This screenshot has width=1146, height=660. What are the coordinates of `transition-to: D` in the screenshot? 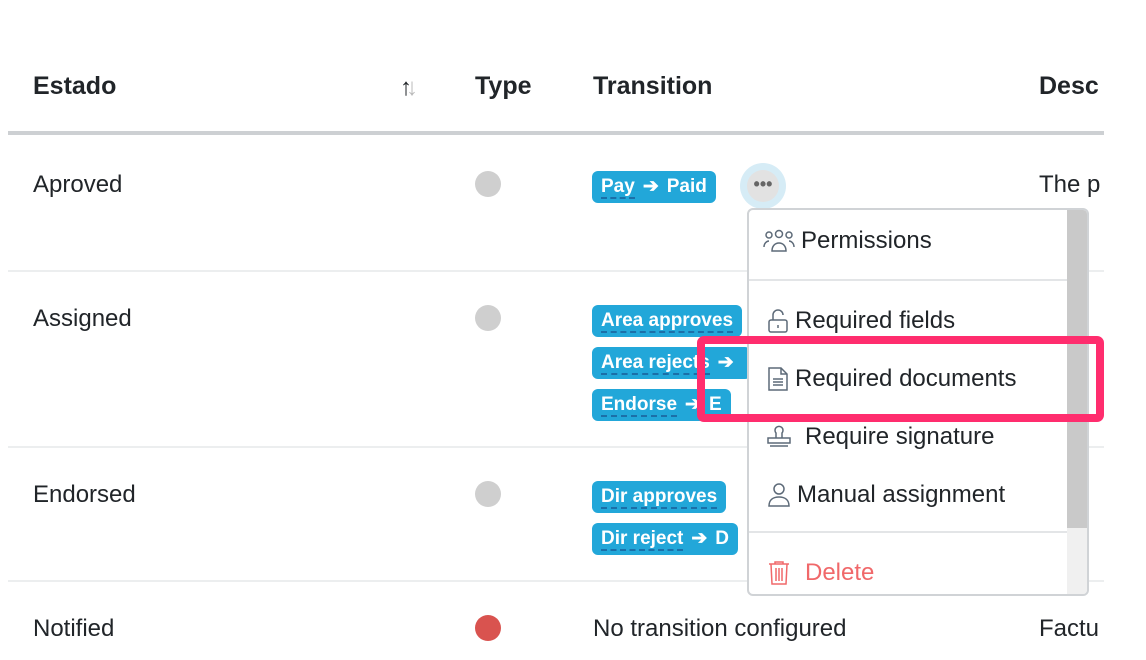 It's located at (722, 538).